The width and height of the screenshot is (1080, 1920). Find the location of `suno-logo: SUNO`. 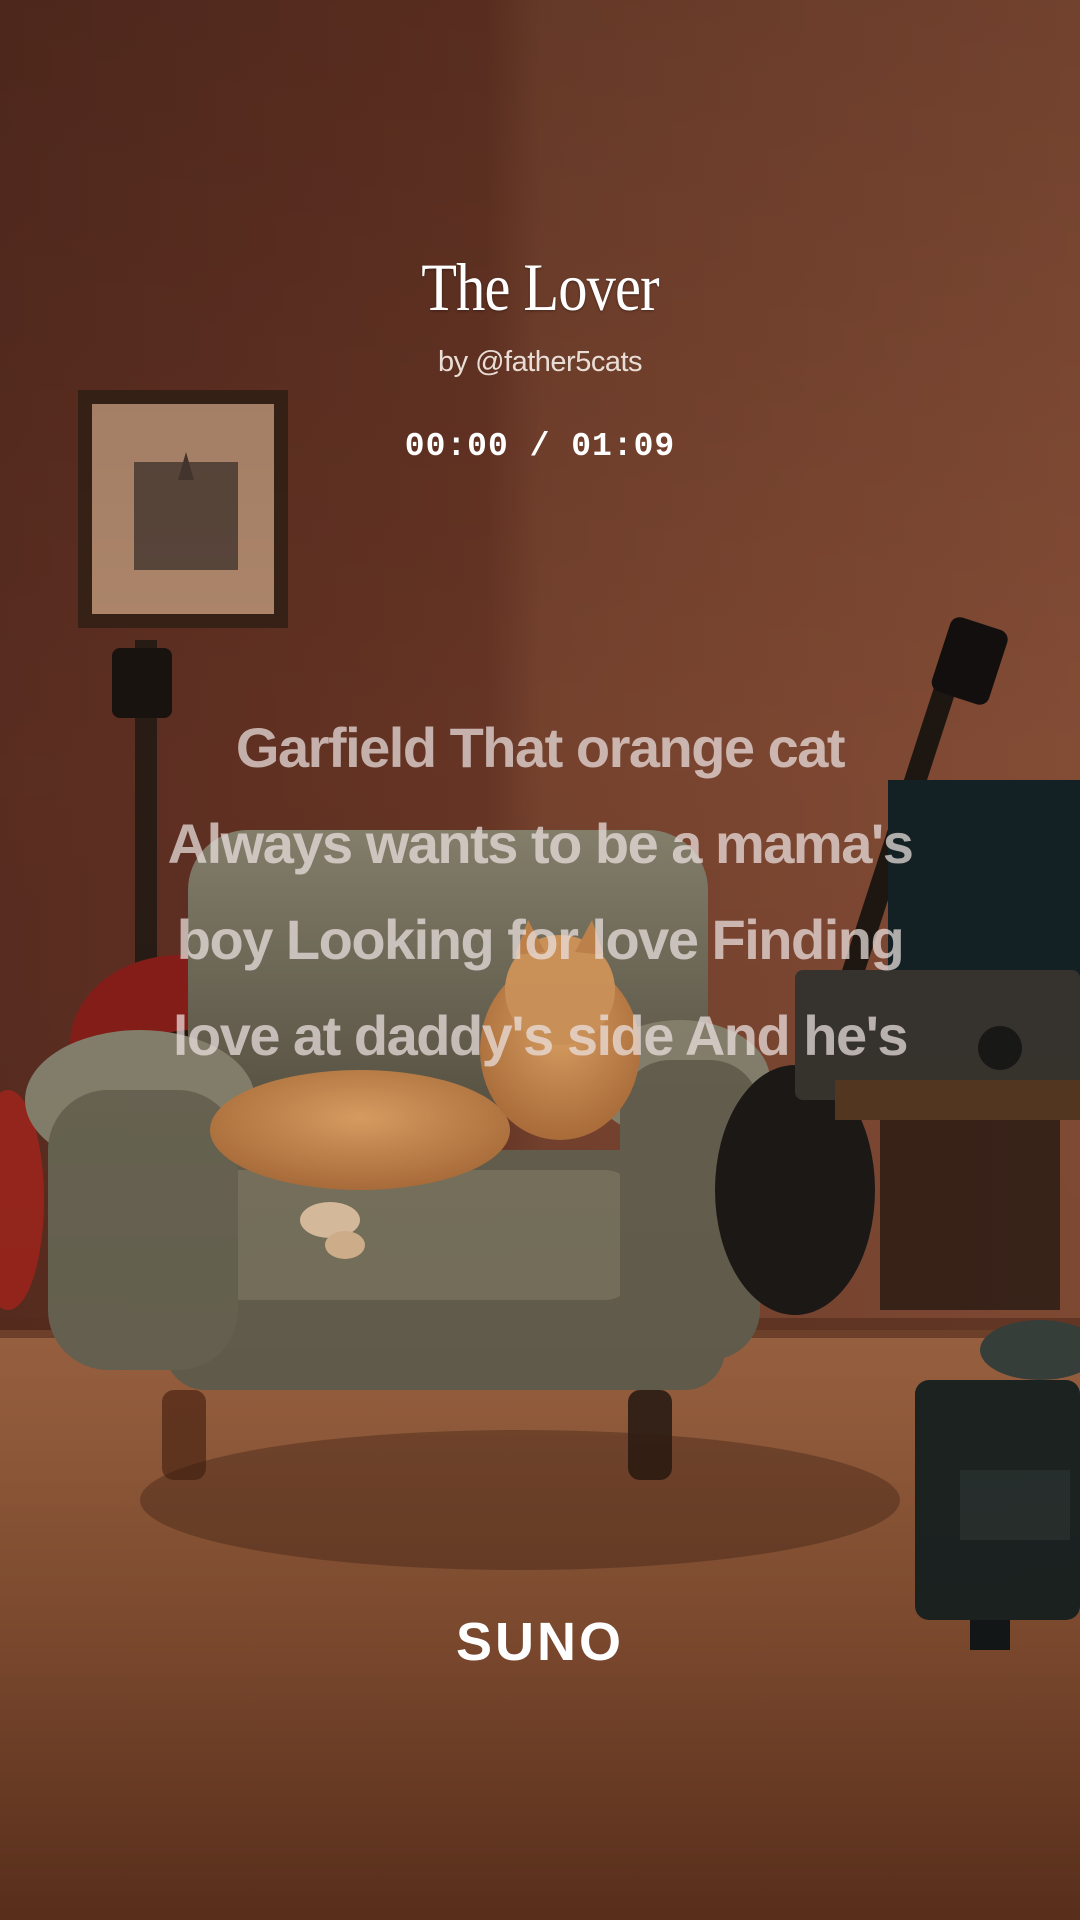

suno-logo: SUNO is located at coordinates (540, 1642).